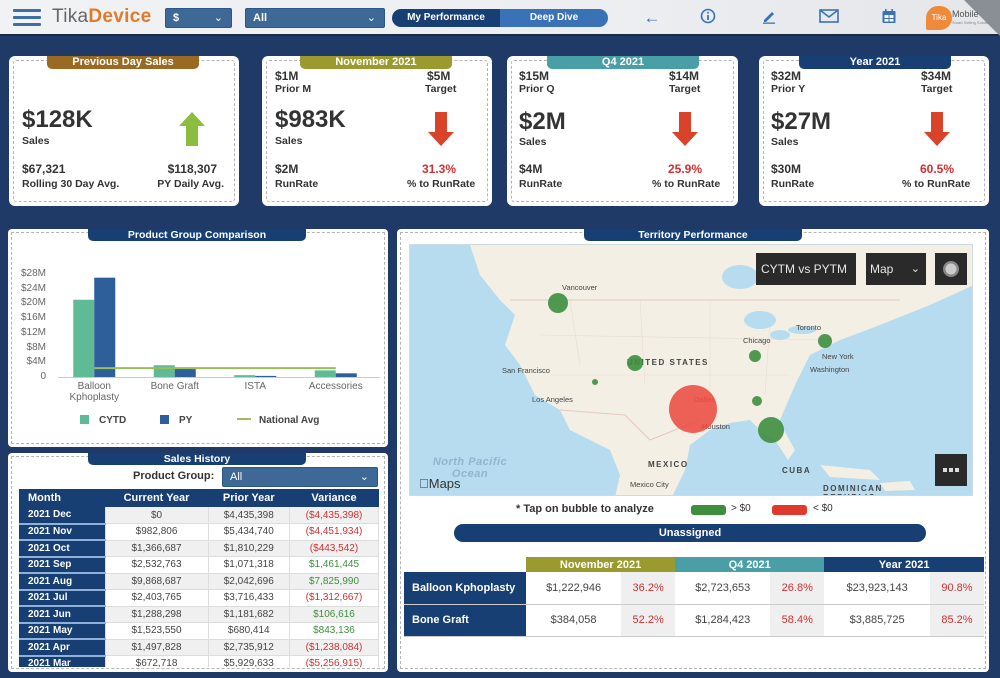 This screenshot has height=678, width=1000. I want to click on filter-select: All ⌄, so click(315, 18).